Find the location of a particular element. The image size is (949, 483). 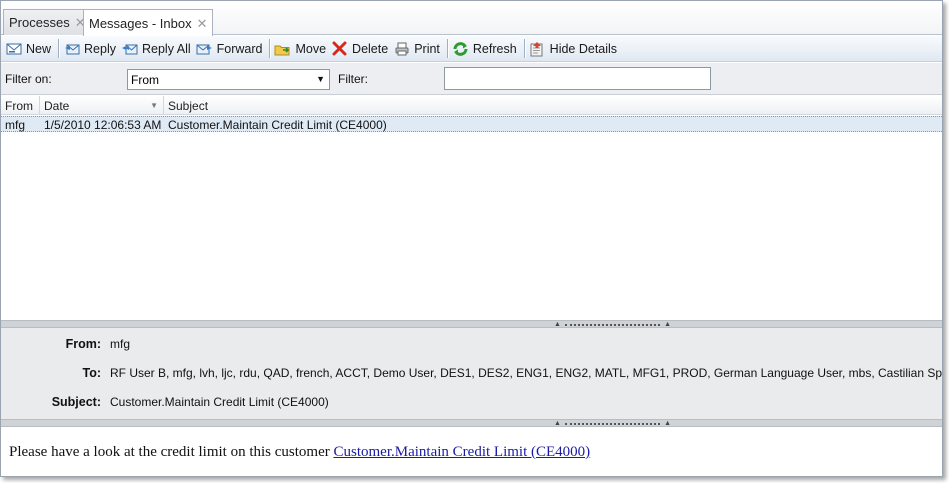

filter-label: Filter: is located at coordinates (353, 79).